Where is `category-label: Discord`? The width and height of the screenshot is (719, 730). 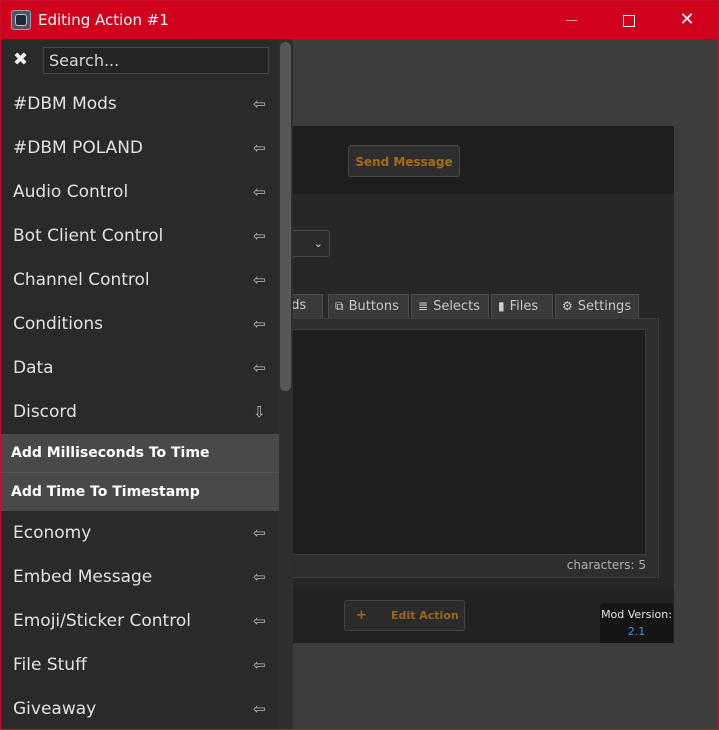
category-label: Discord is located at coordinates (45, 412).